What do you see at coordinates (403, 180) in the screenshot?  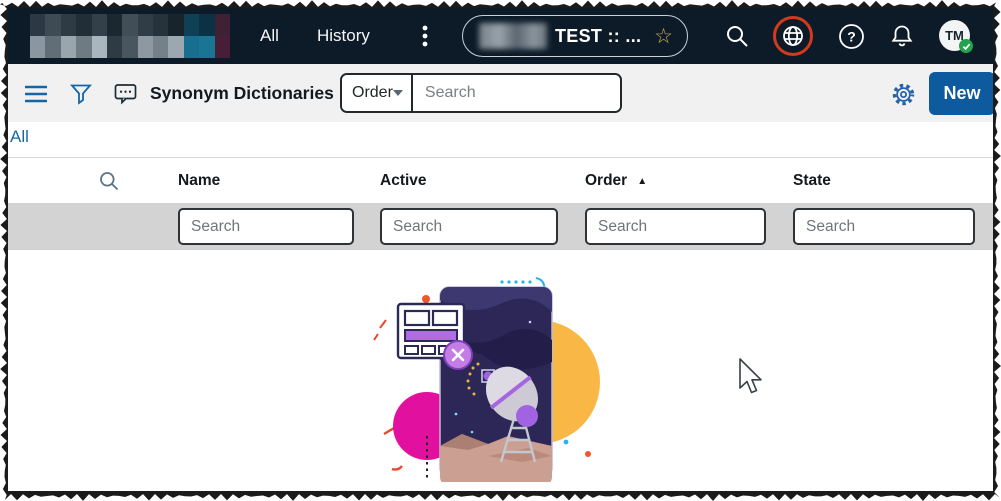 I see `column-header-active: Active` at bounding box center [403, 180].